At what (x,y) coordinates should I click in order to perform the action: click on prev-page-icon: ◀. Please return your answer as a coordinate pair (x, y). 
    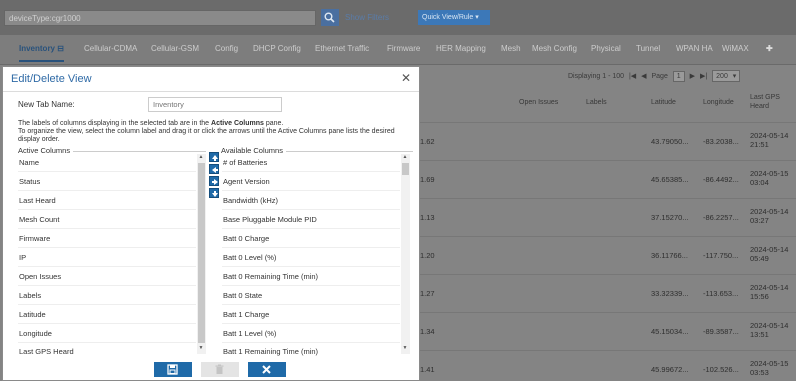
    Looking at the image, I should click on (643, 76).